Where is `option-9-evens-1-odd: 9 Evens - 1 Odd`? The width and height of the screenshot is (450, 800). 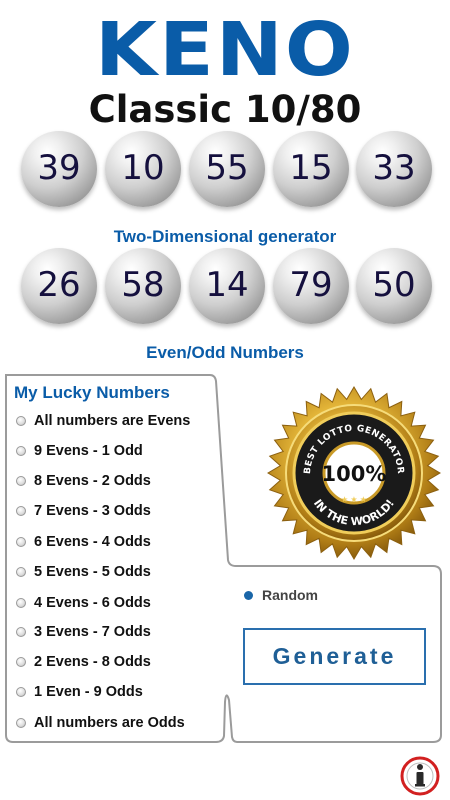 option-9-evens-1-odd: 9 Evens - 1 Odd is located at coordinates (79, 451).